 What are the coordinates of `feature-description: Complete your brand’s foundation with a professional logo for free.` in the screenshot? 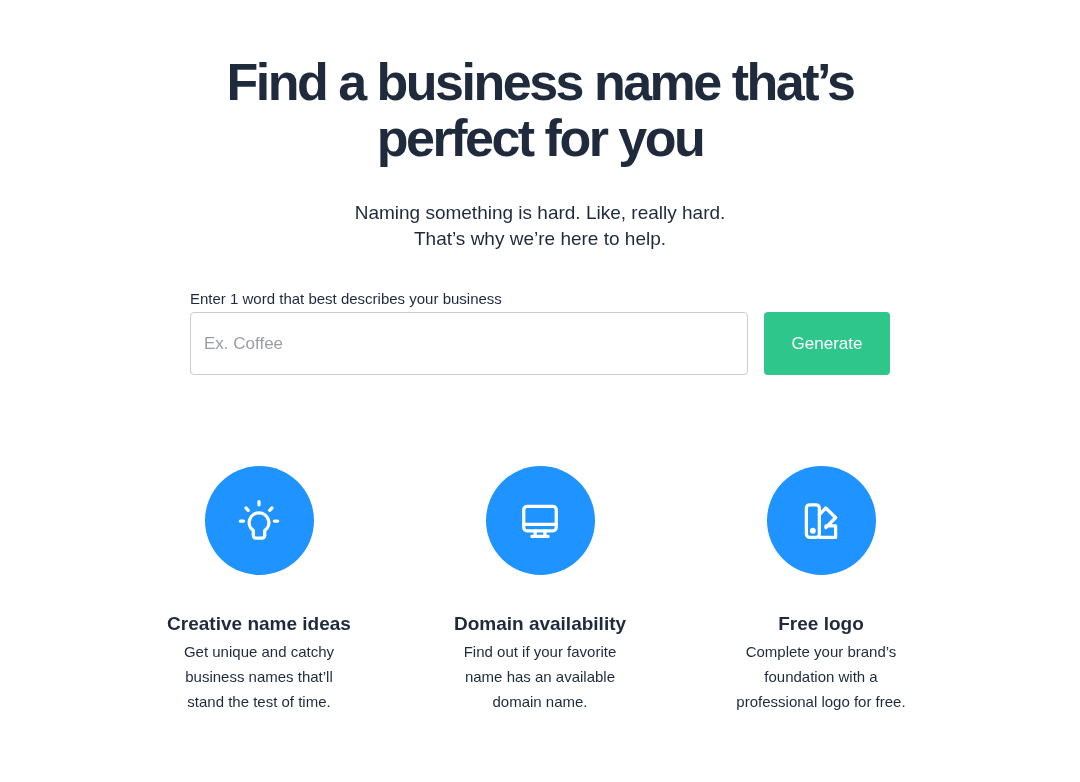 It's located at (821, 677).